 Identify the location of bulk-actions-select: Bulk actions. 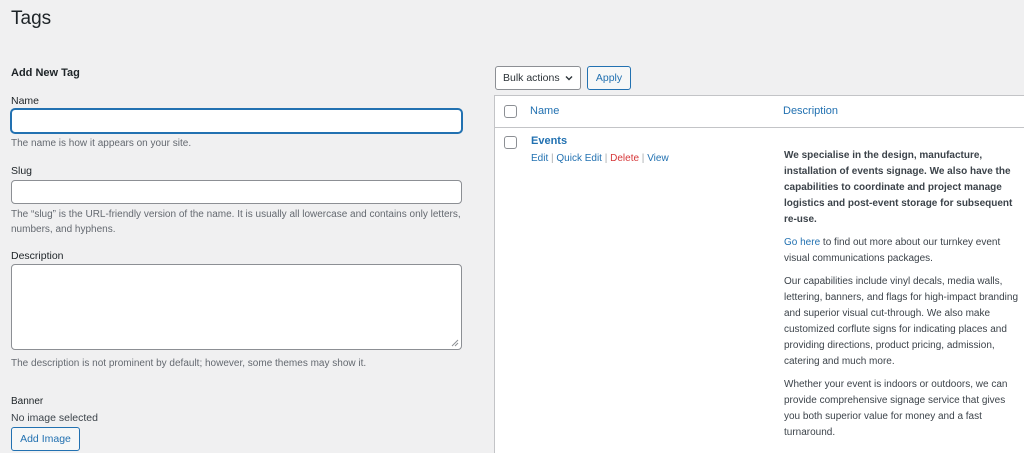
(538, 78).